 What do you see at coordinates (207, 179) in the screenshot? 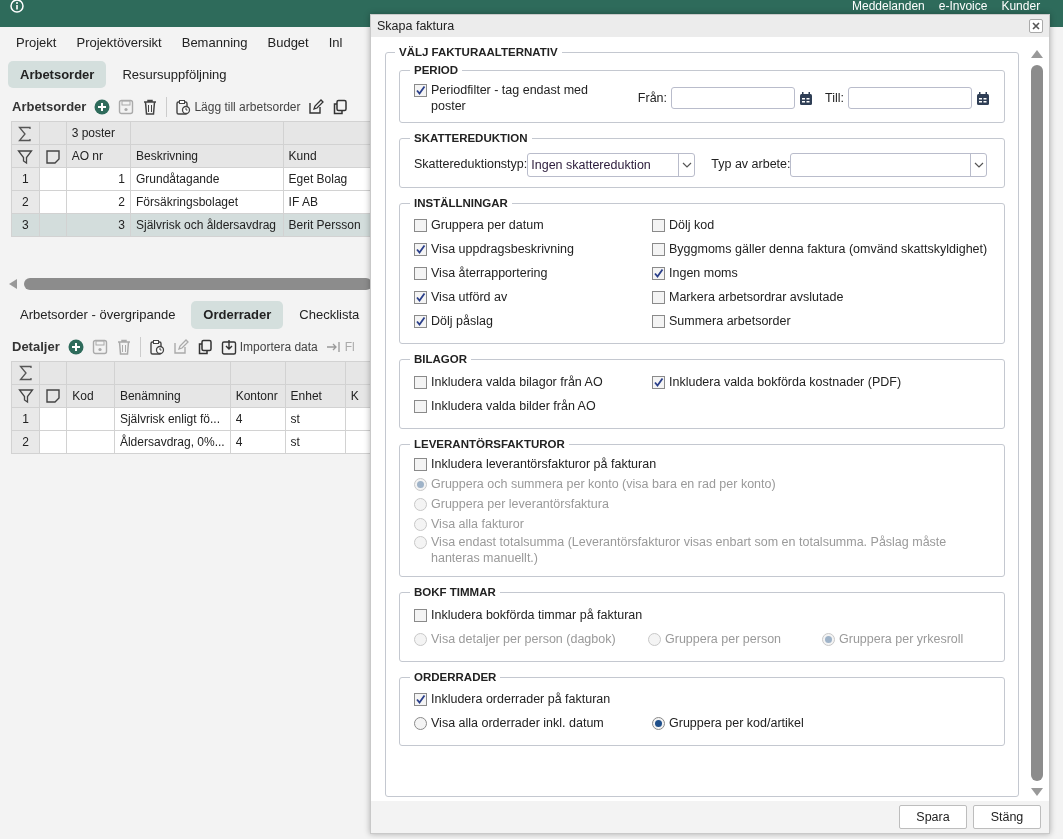
I see `table-cell: Grundåtagande` at bounding box center [207, 179].